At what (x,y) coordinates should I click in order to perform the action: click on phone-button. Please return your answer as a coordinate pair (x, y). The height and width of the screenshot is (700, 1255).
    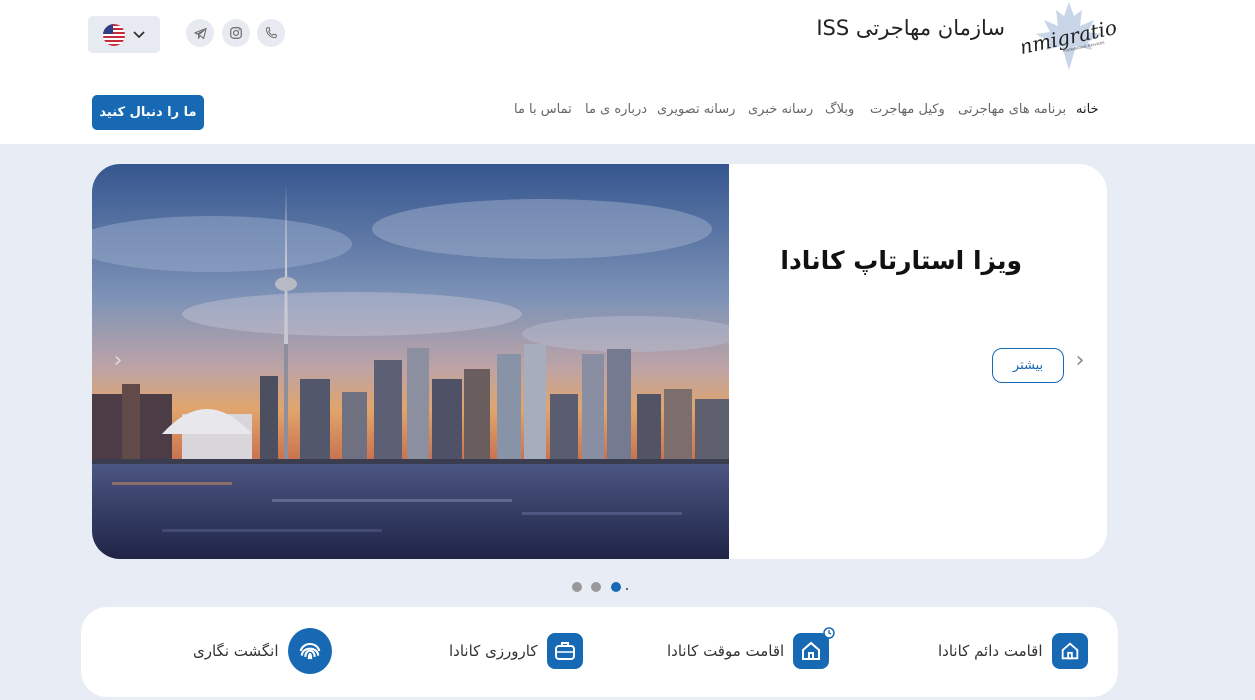
    Looking at the image, I should click on (271, 33).